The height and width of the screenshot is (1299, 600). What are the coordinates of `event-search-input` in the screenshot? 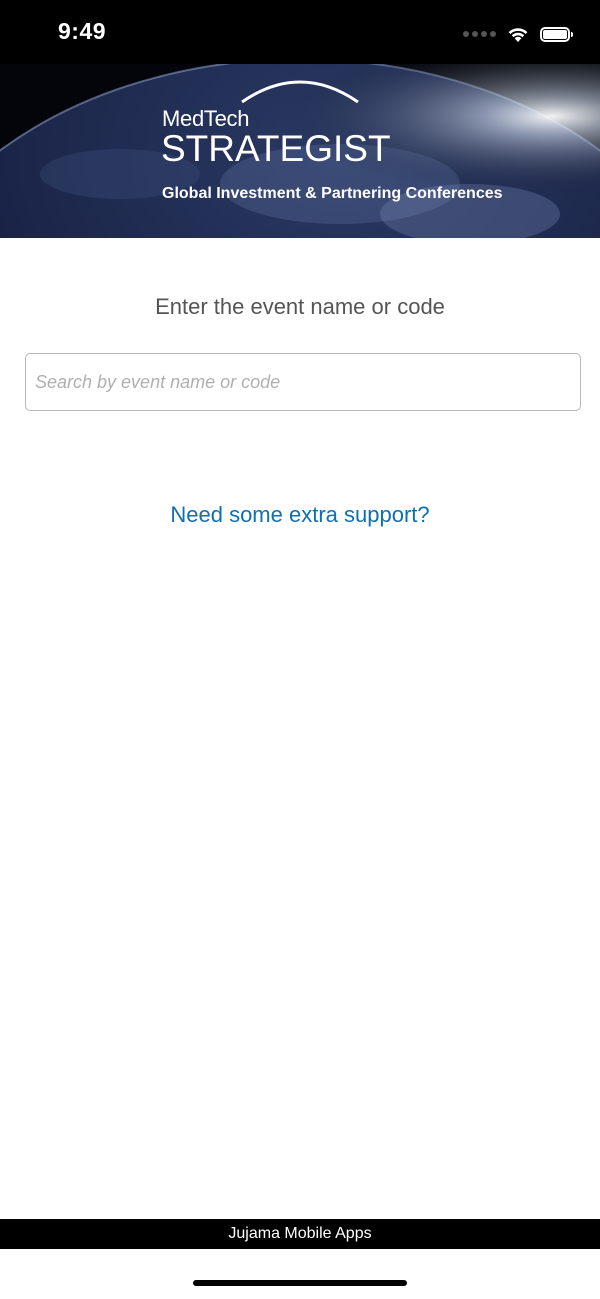 It's located at (303, 382).